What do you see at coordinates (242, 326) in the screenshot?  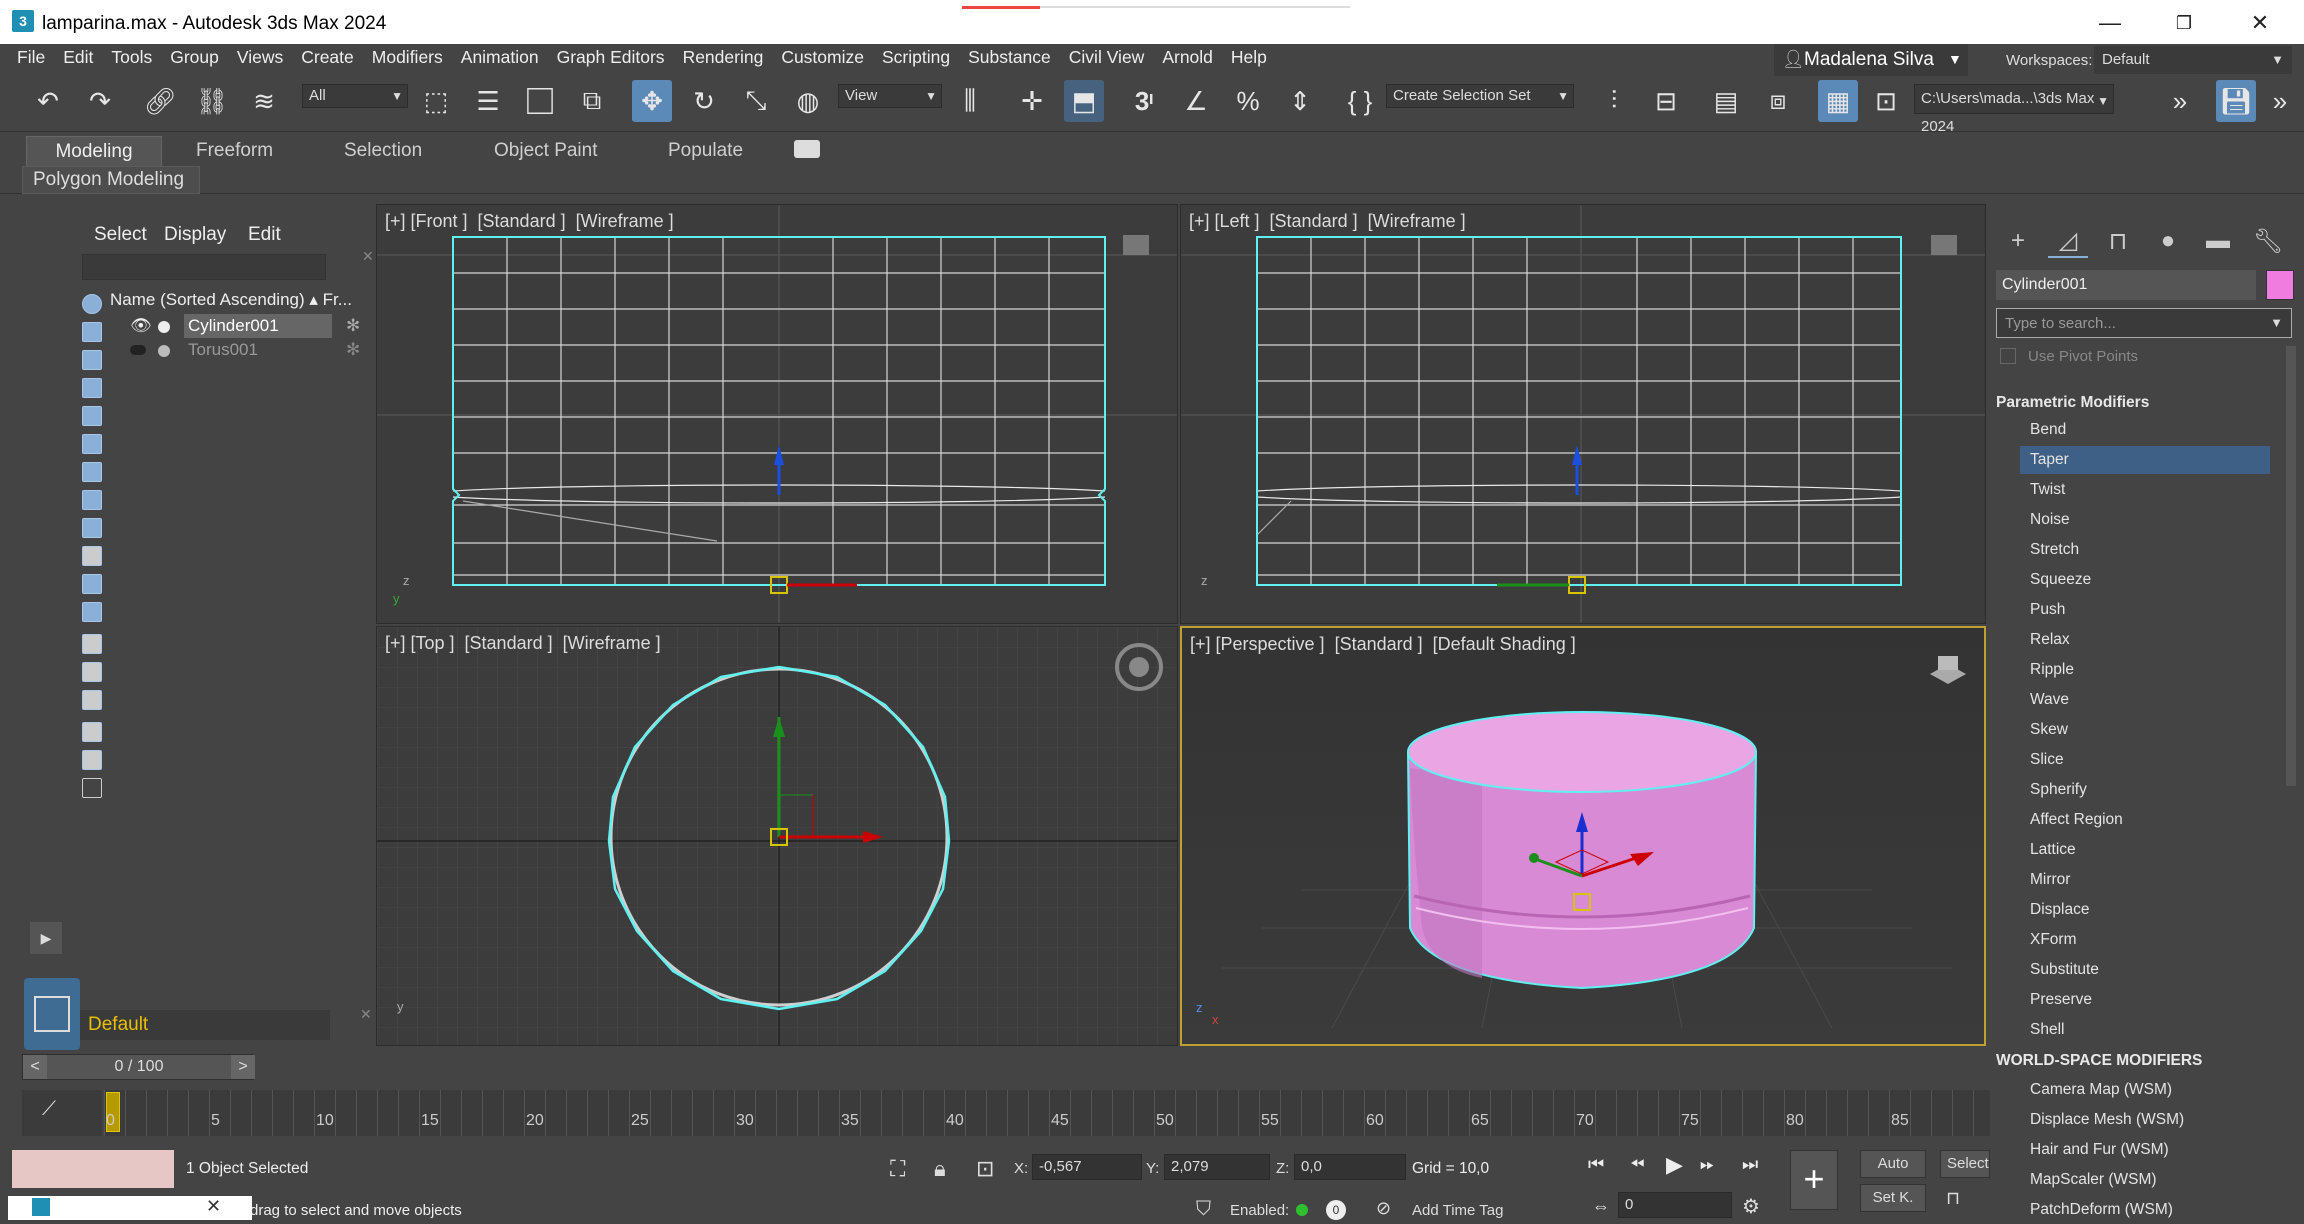 I see `explorer-row-cylinder: 👁︎ Cylinder001 ✻` at bounding box center [242, 326].